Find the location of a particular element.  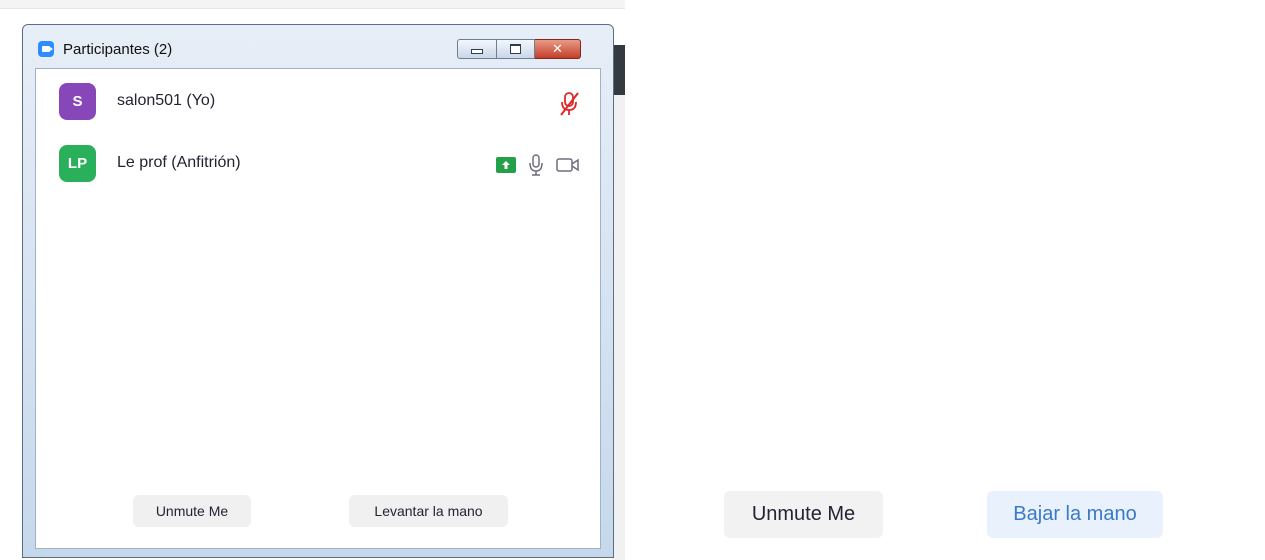

background-toolbar-strip is located at coordinates (312, 4).